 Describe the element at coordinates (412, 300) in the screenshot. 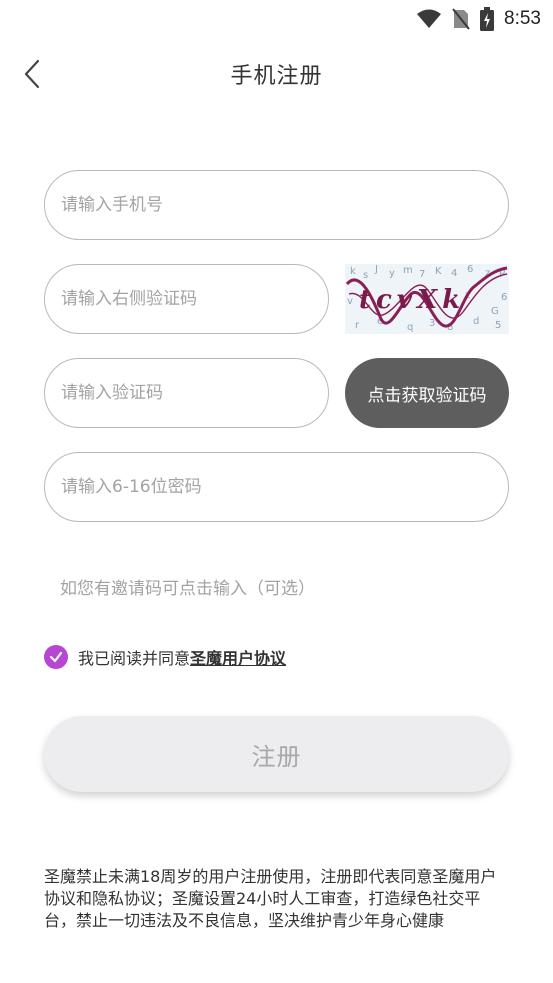

I see `captcha-text: tcvXk` at that location.